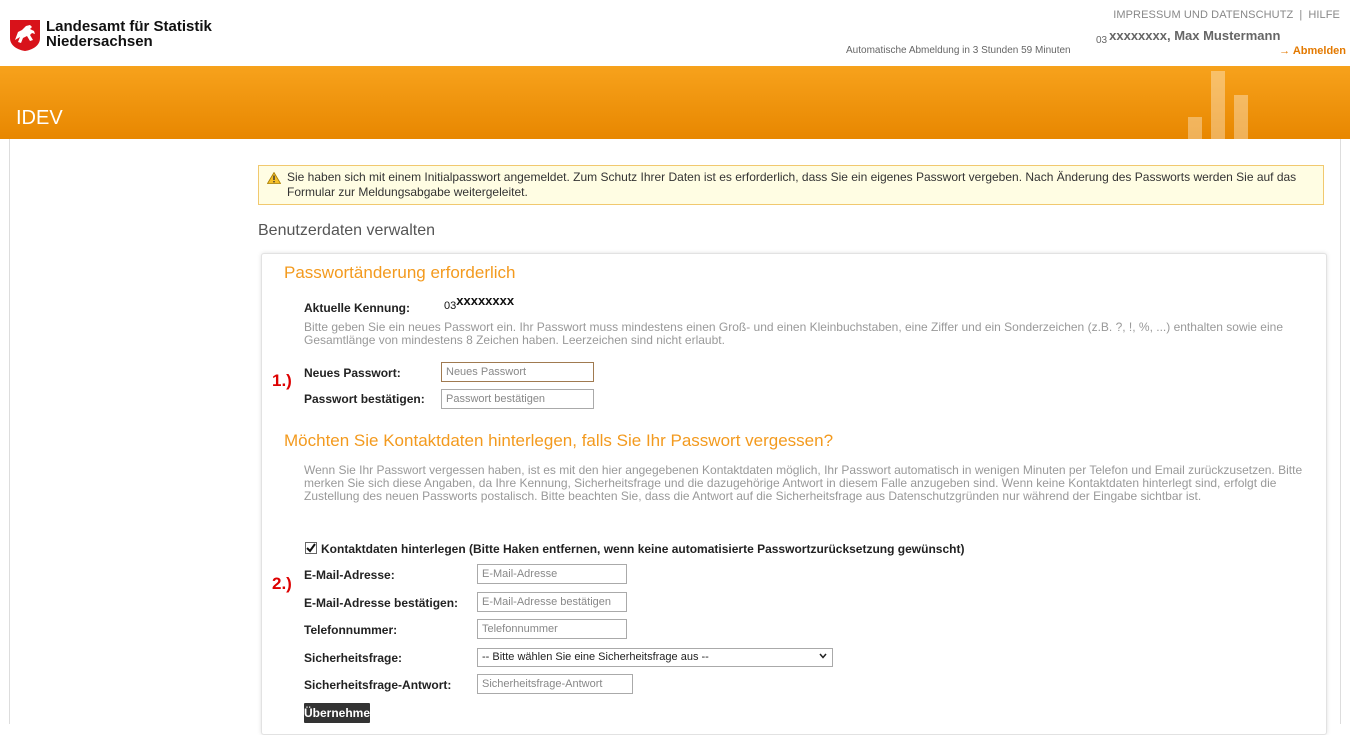 The image size is (1350, 735). What do you see at coordinates (1340, 431) in the screenshot?
I see `right-border` at bounding box center [1340, 431].